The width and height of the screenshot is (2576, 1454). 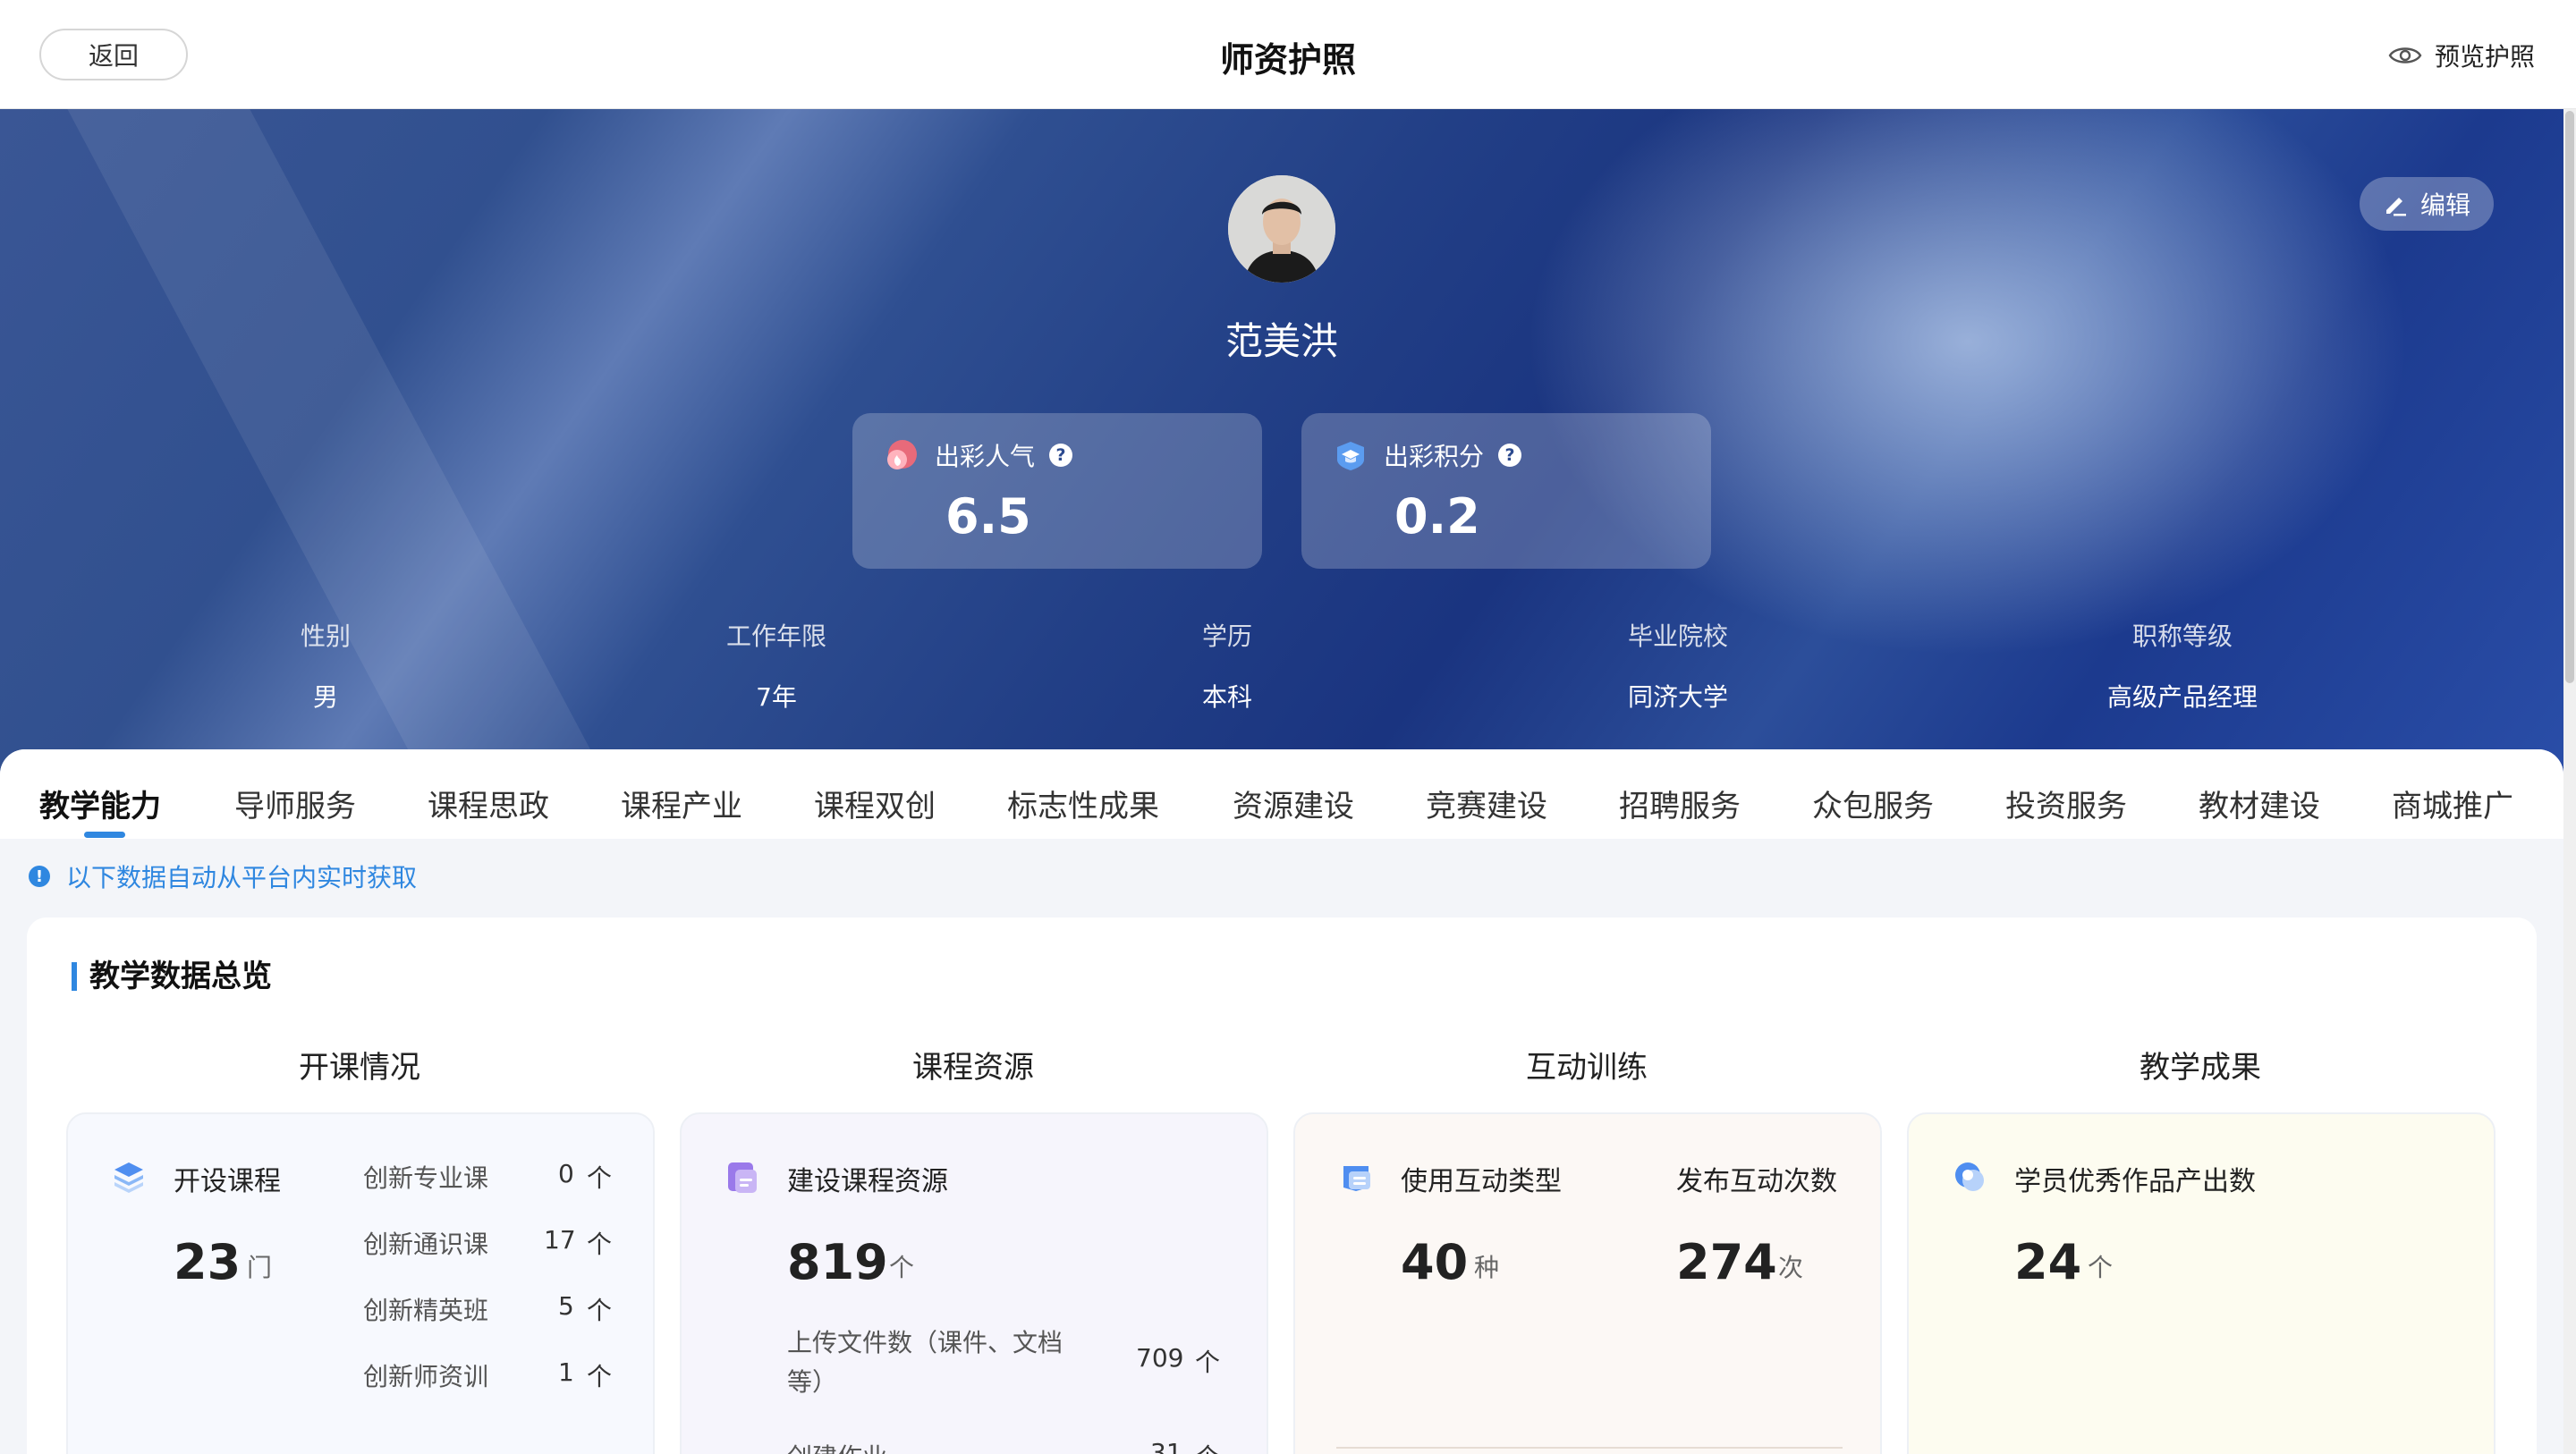 I want to click on sub-label: 创建作业, so click(x=837, y=1446).